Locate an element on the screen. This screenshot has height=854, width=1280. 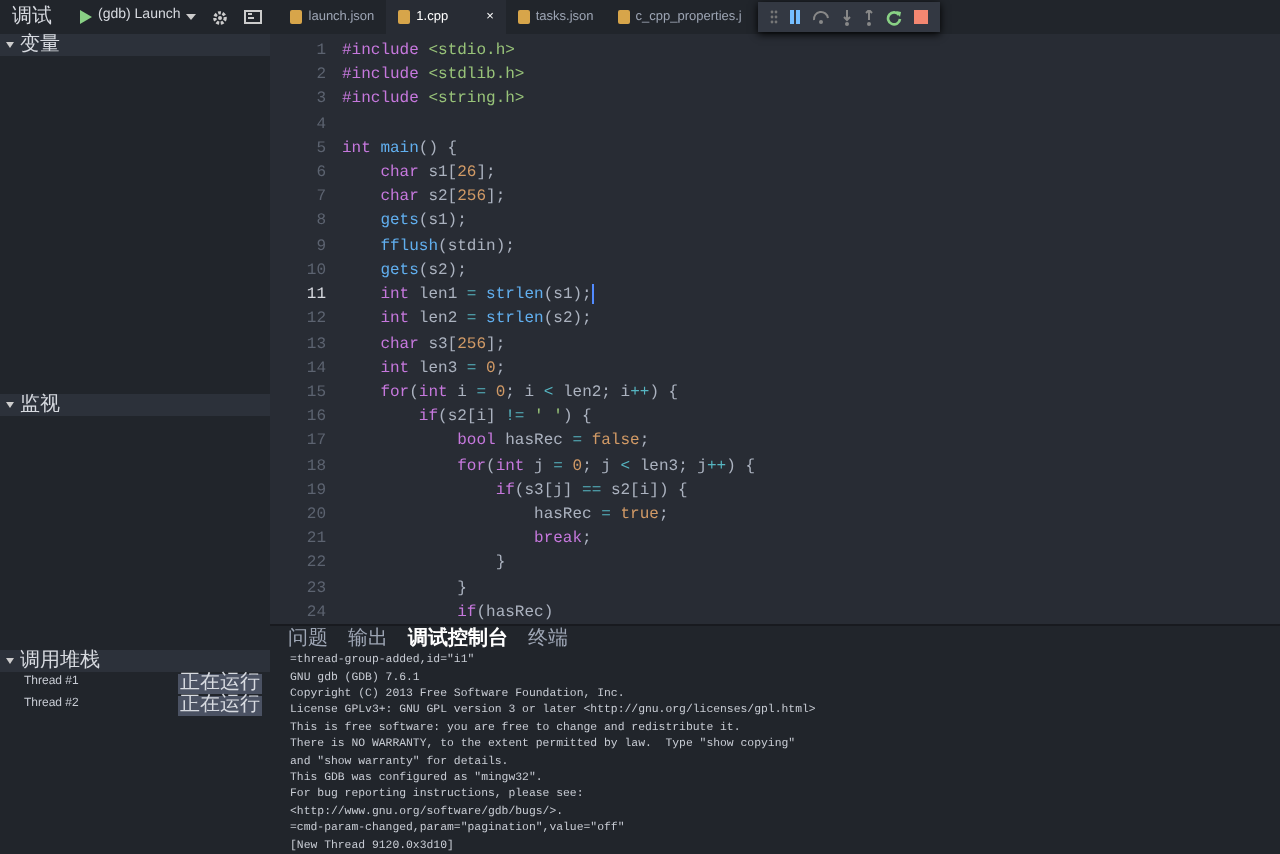
line-number: 20 is located at coordinates (315, 515).